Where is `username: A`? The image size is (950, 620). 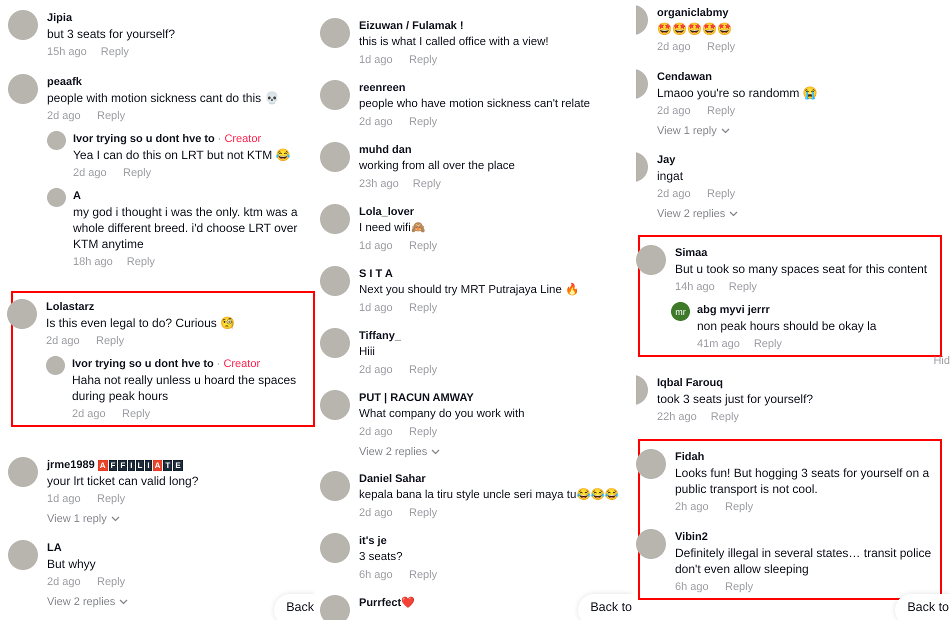 username: A is located at coordinates (77, 196).